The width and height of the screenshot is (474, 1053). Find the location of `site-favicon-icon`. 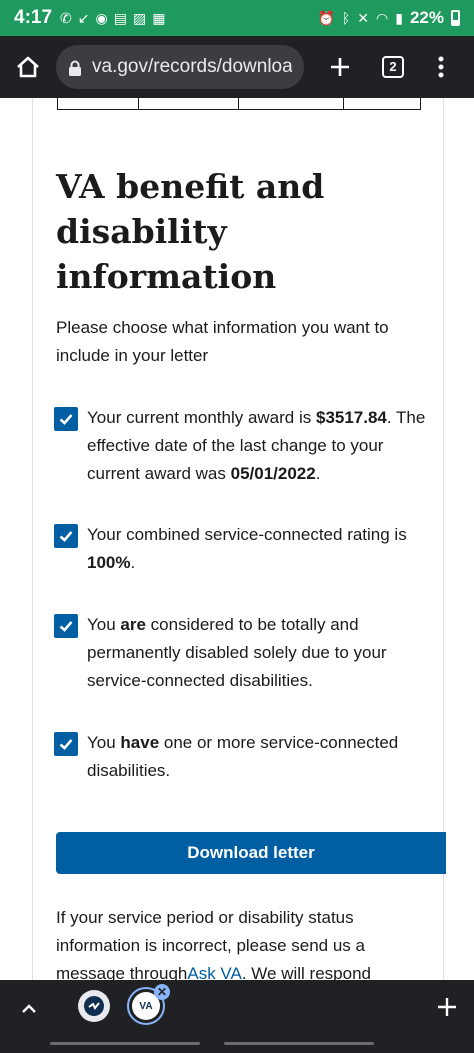

site-favicon-icon is located at coordinates (94, 1006).